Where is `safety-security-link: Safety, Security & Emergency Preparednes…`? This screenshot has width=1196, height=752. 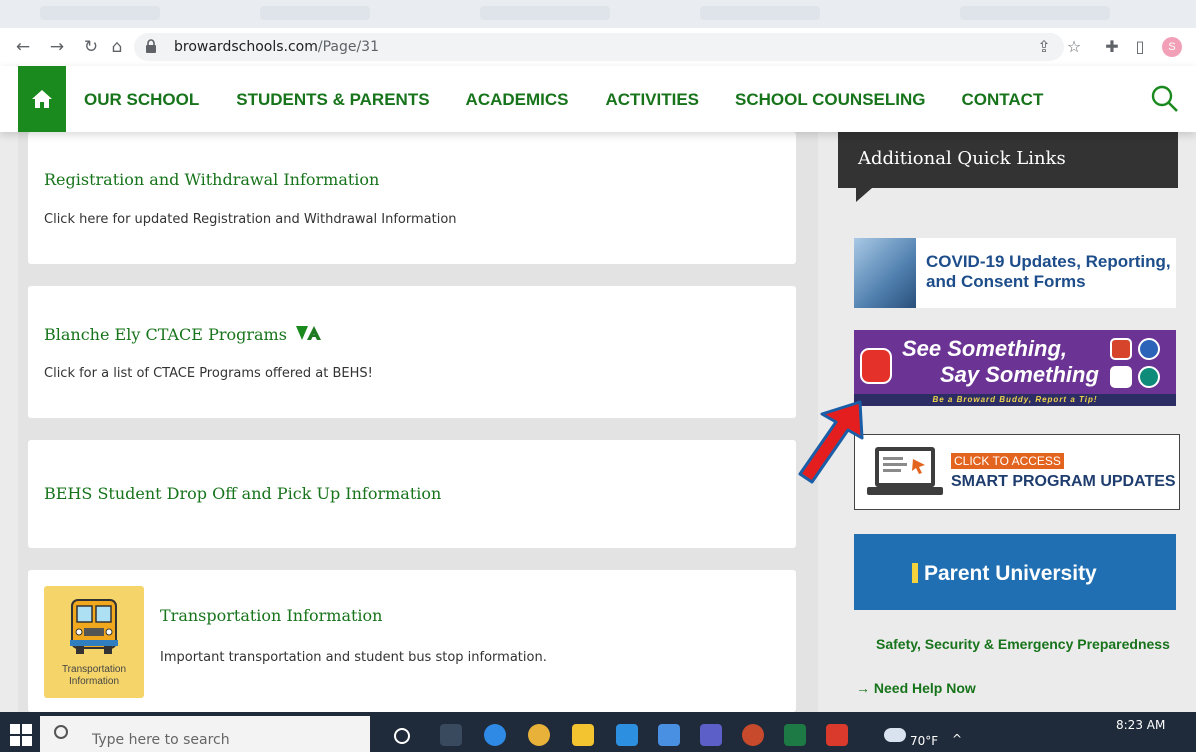
safety-security-link: Safety, Security & Emergency Preparednes… is located at coordinates (1023, 644).